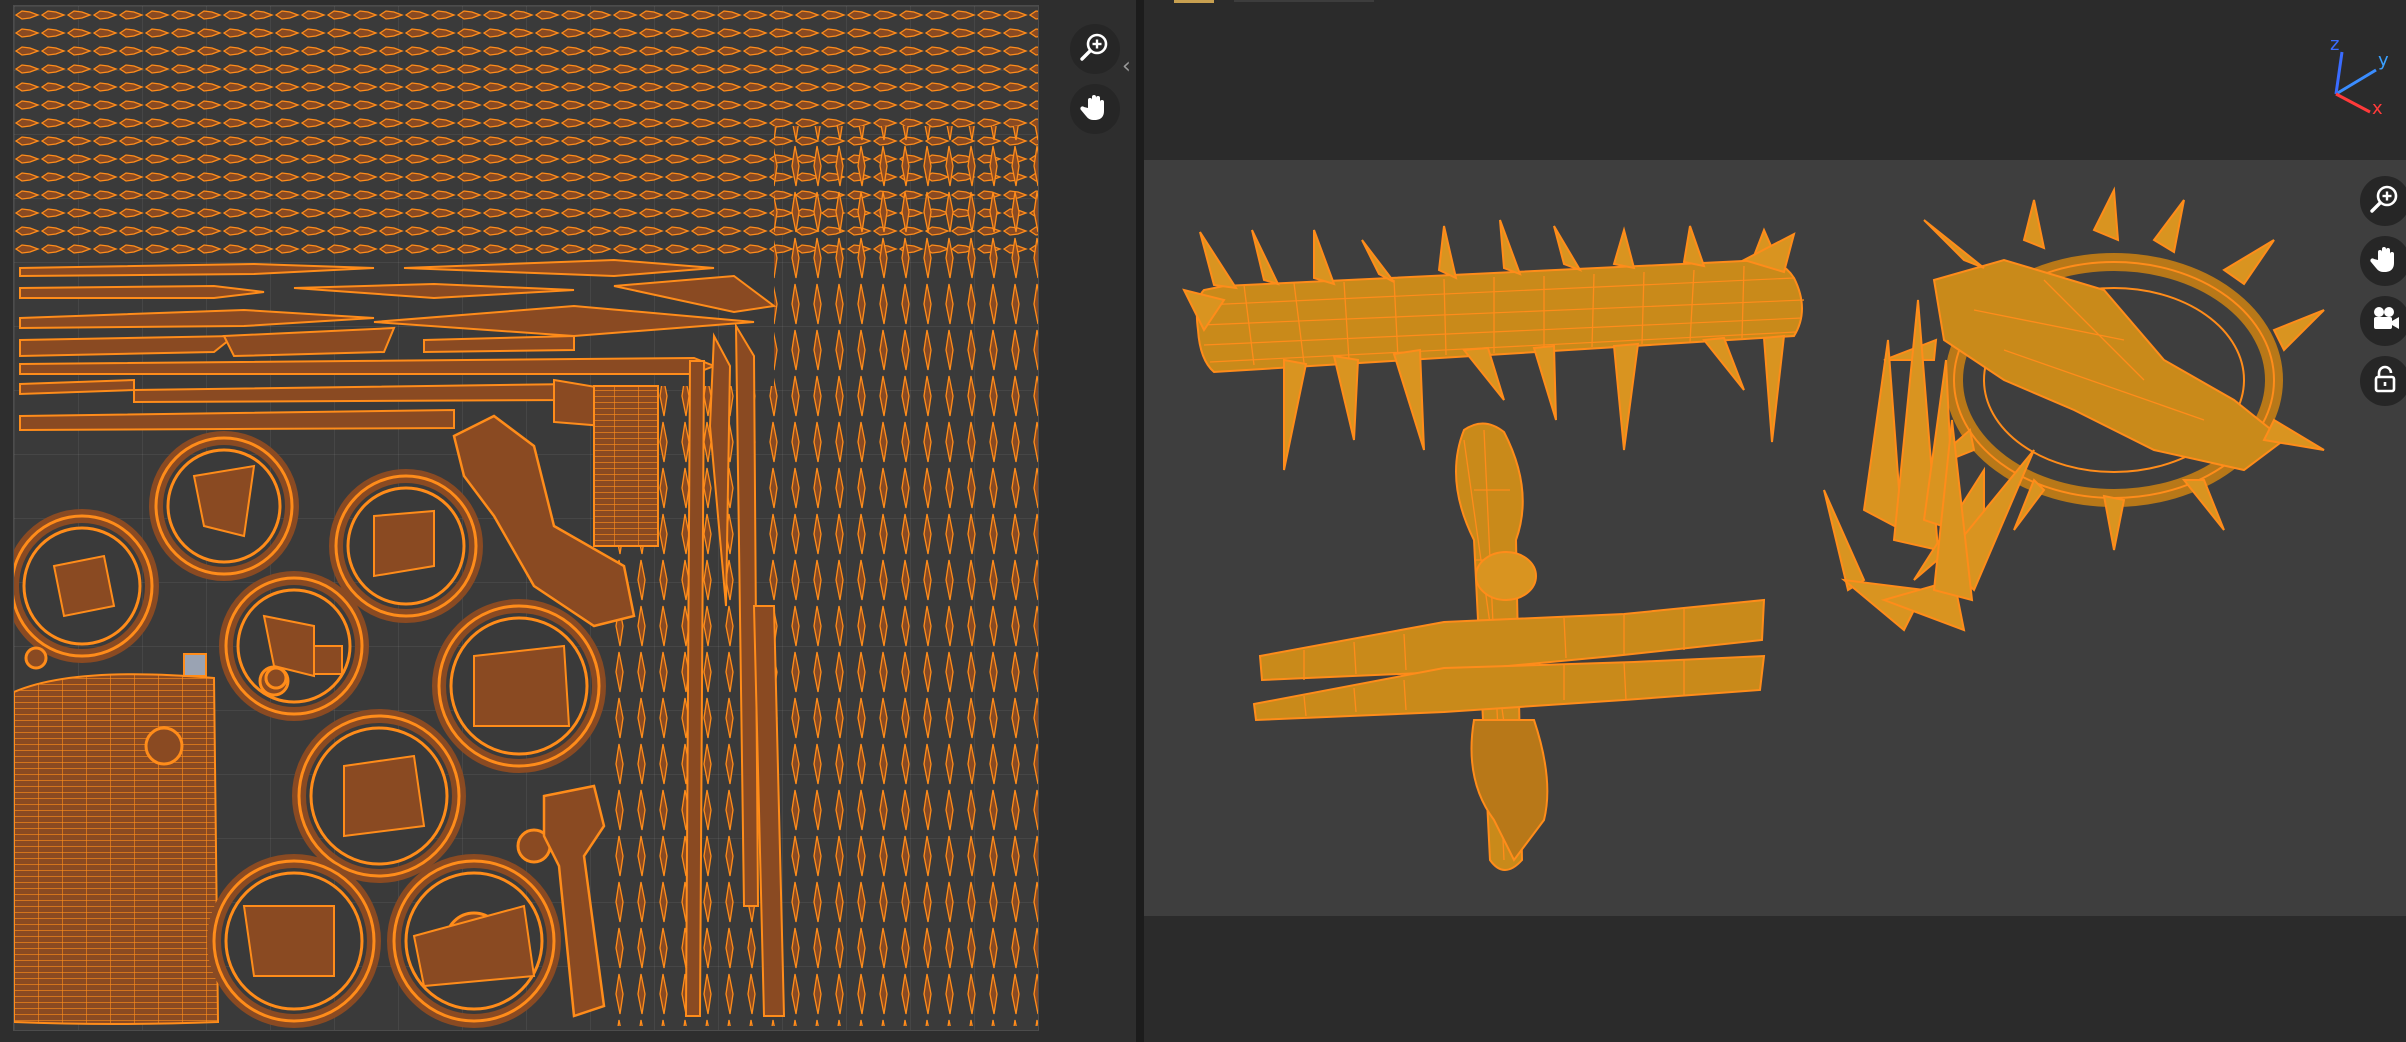 The height and width of the screenshot is (1042, 2406). I want to click on viewport-lock-button, so click(2383, 381).